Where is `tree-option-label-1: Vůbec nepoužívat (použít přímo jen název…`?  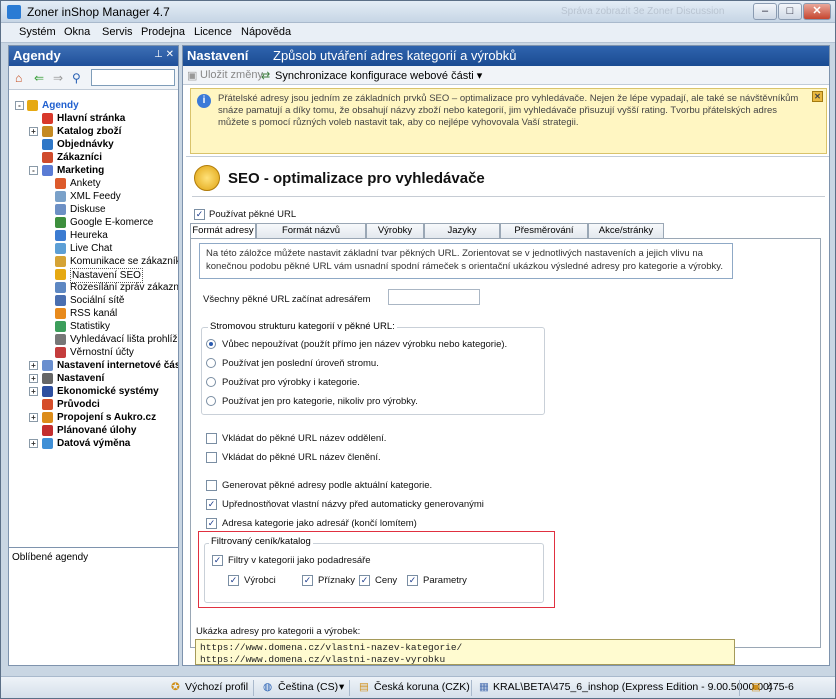
tree-option-label-1: Vůbec nepoužívat (použít přímo jen název… is located at coordinates (365, 344).